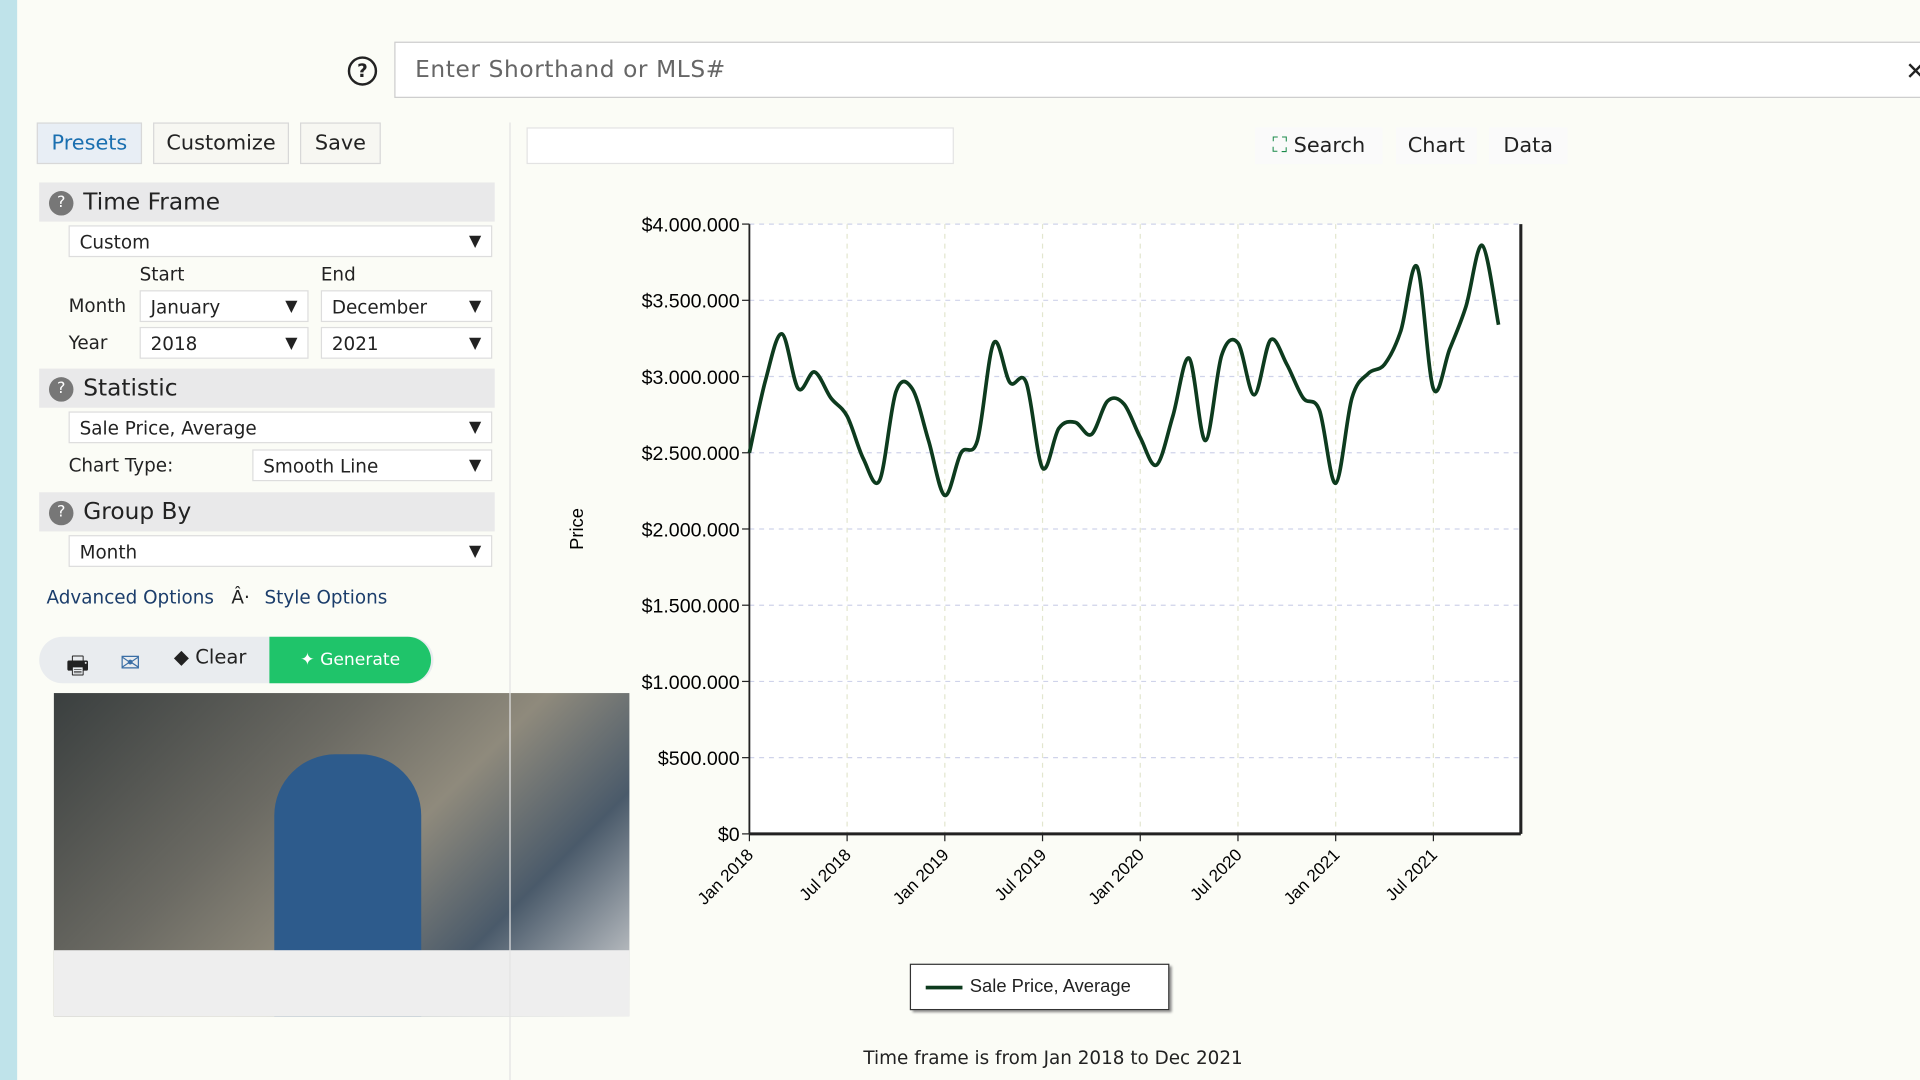 The height and width of the screenshot is (1080, 1920). What do you see at coordinates (1411, 875) in the screenshot?
I see `x-tick-label: Jul 2021` at bounding box center [1411, 875].